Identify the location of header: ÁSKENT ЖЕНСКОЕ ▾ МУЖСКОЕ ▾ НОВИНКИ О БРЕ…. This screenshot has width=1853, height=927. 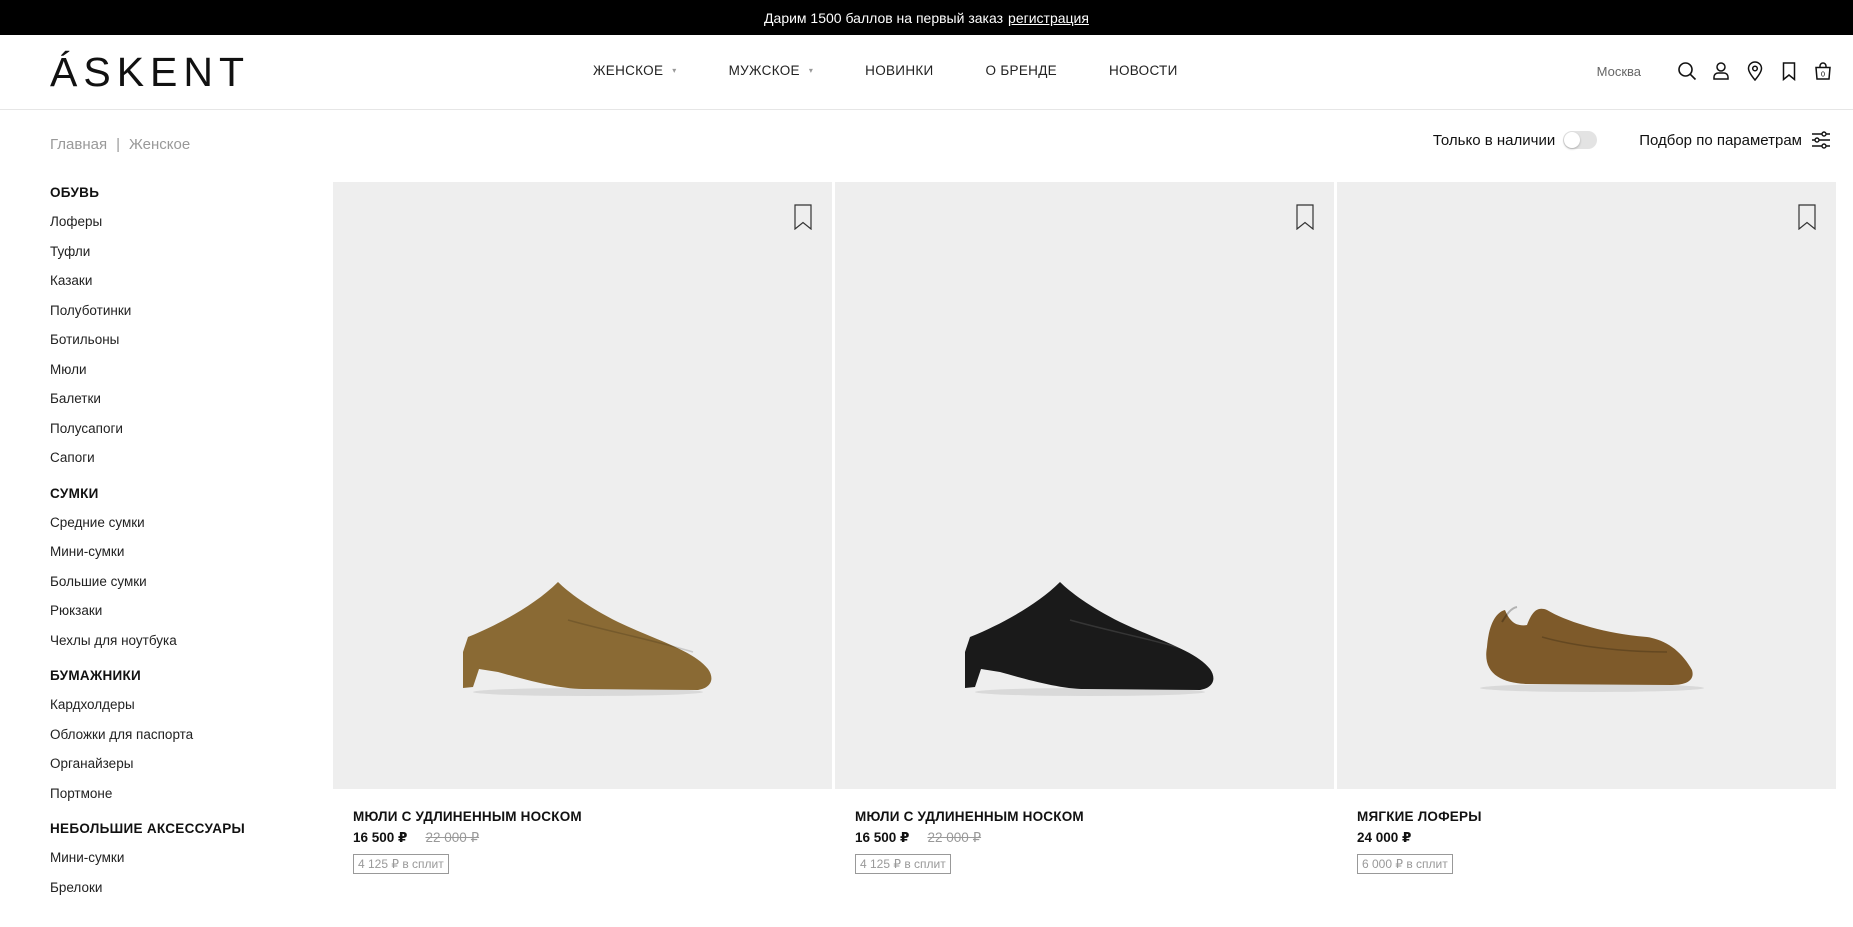
(926, 72).